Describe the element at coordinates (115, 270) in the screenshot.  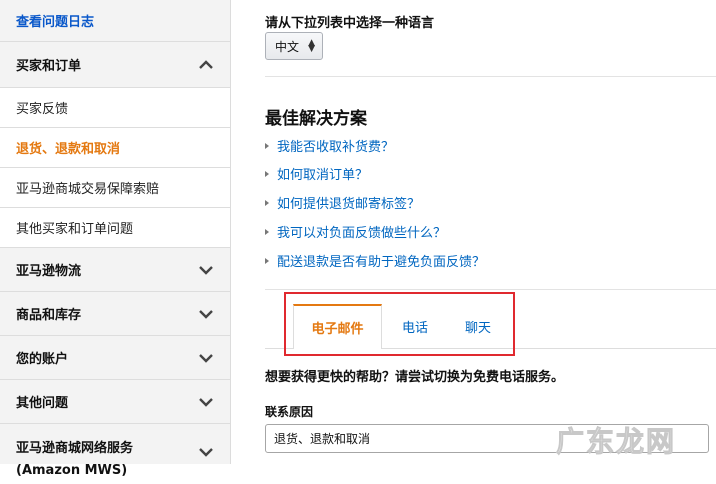
I see `sidebar-section-fba: 亚马逊物流` at that location.